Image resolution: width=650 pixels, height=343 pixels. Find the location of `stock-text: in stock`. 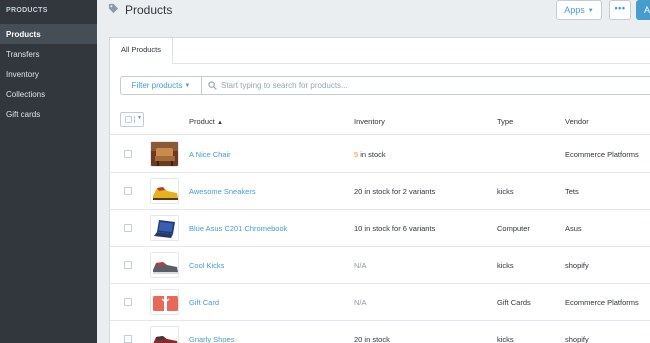

stock-text: in stock is located at coordinates (372, 154).